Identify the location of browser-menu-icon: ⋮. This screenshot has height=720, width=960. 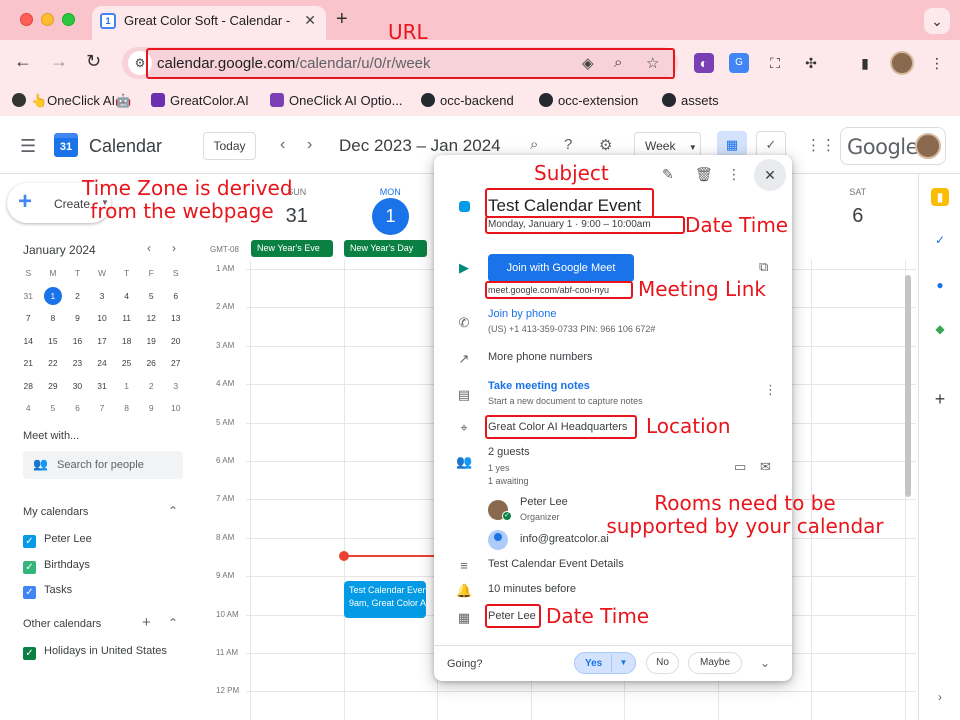
(937, 63).